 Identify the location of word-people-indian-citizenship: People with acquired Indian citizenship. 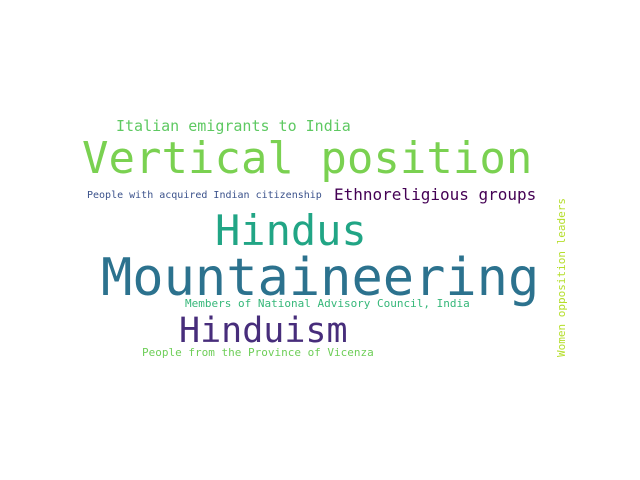
(204, 195).